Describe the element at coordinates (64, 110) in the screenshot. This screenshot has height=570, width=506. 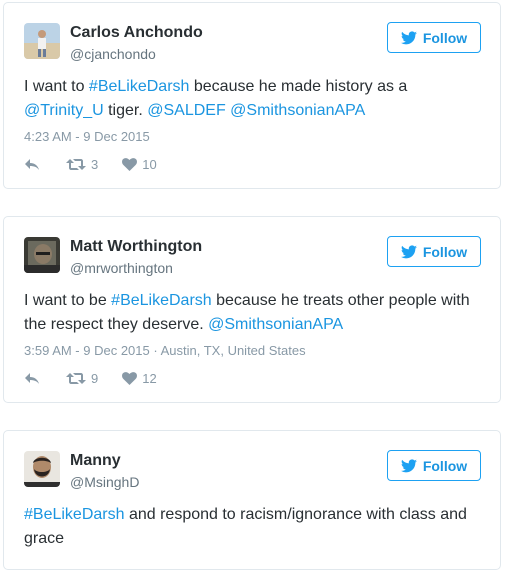
I see `mention-link: @Trinity_U` at that location.